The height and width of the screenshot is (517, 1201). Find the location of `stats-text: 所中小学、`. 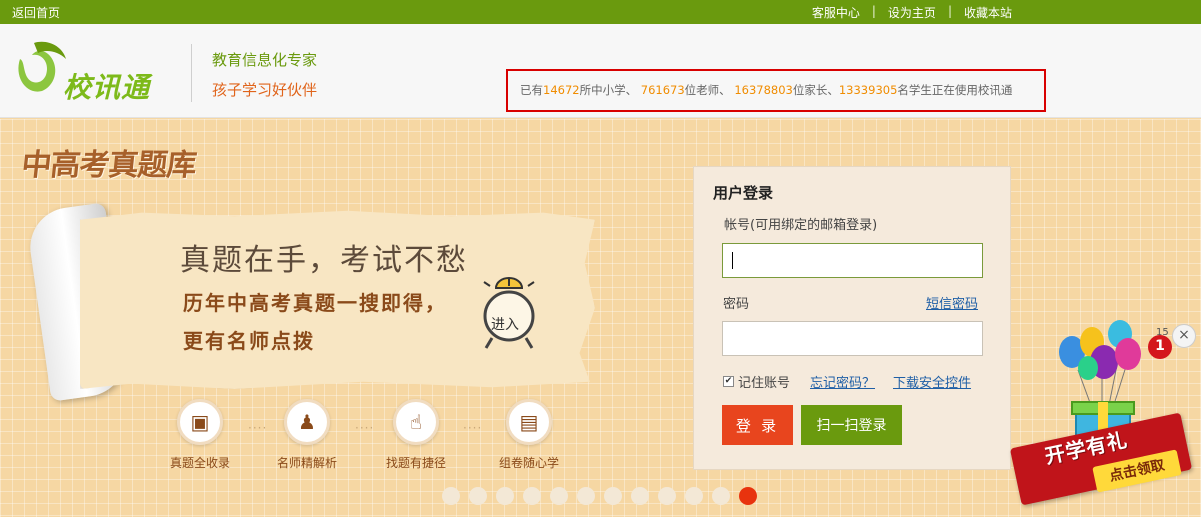

stats-text: 所中小学、 is located at coordinates (608, 90).